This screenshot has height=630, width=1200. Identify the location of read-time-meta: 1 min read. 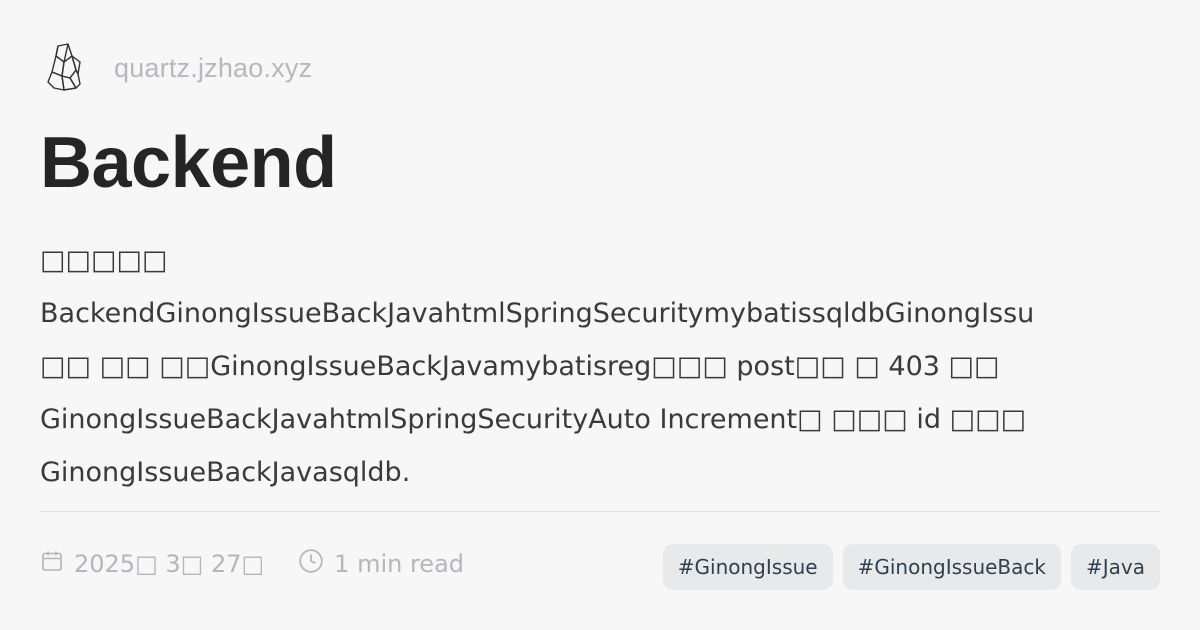
(381, 564).